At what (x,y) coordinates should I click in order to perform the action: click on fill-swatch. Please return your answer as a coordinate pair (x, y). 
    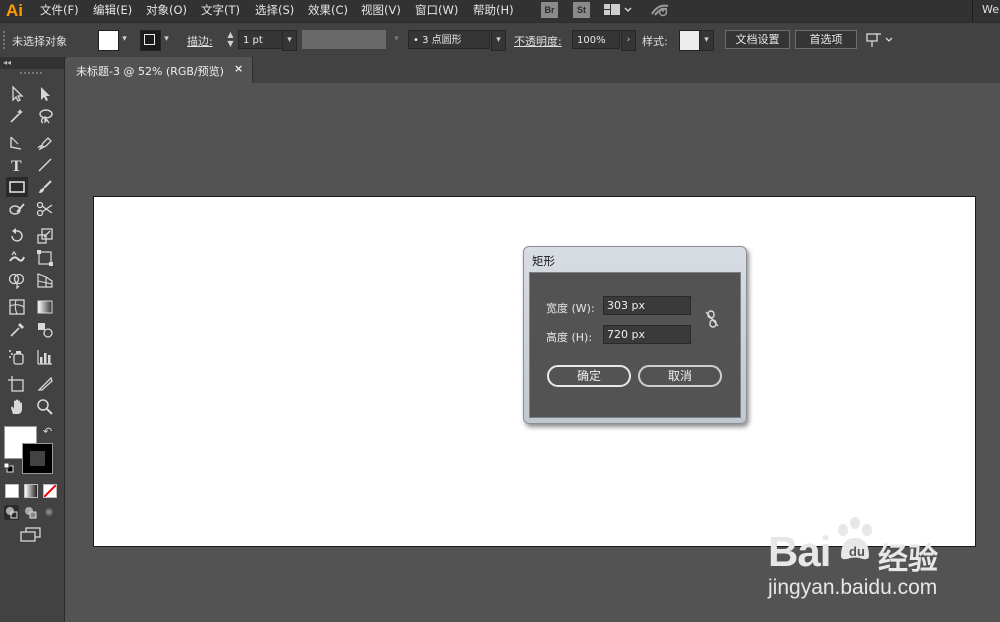
    Looking at the image, I should click on (108, 40).